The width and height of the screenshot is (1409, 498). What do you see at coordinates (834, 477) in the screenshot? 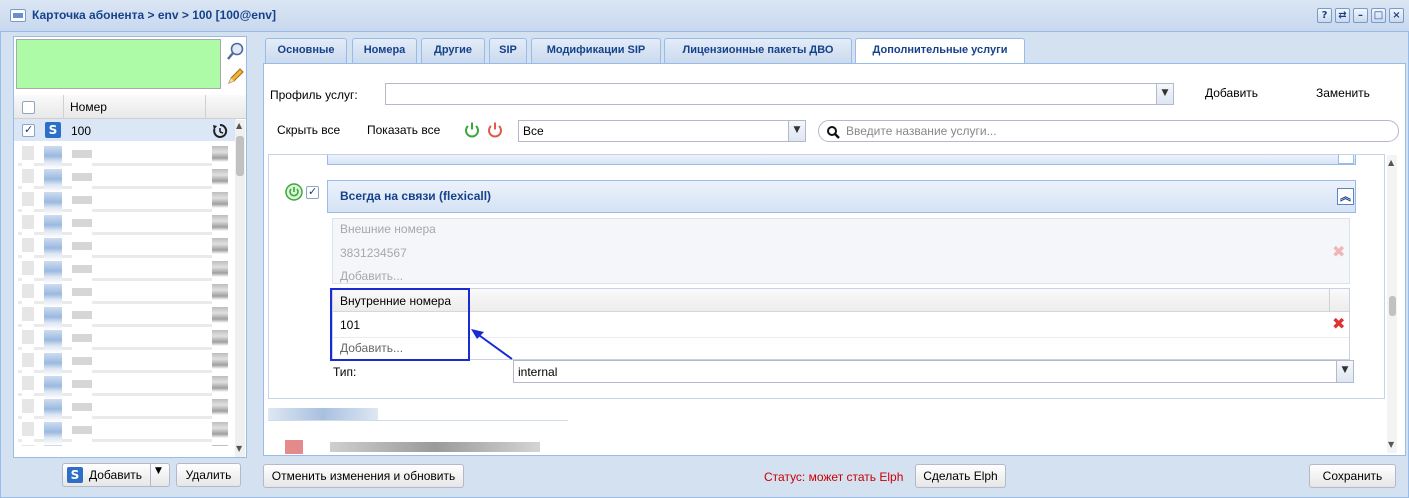
I see `status-text: Статус: может стать Elph` at bounding box center [834, 477].